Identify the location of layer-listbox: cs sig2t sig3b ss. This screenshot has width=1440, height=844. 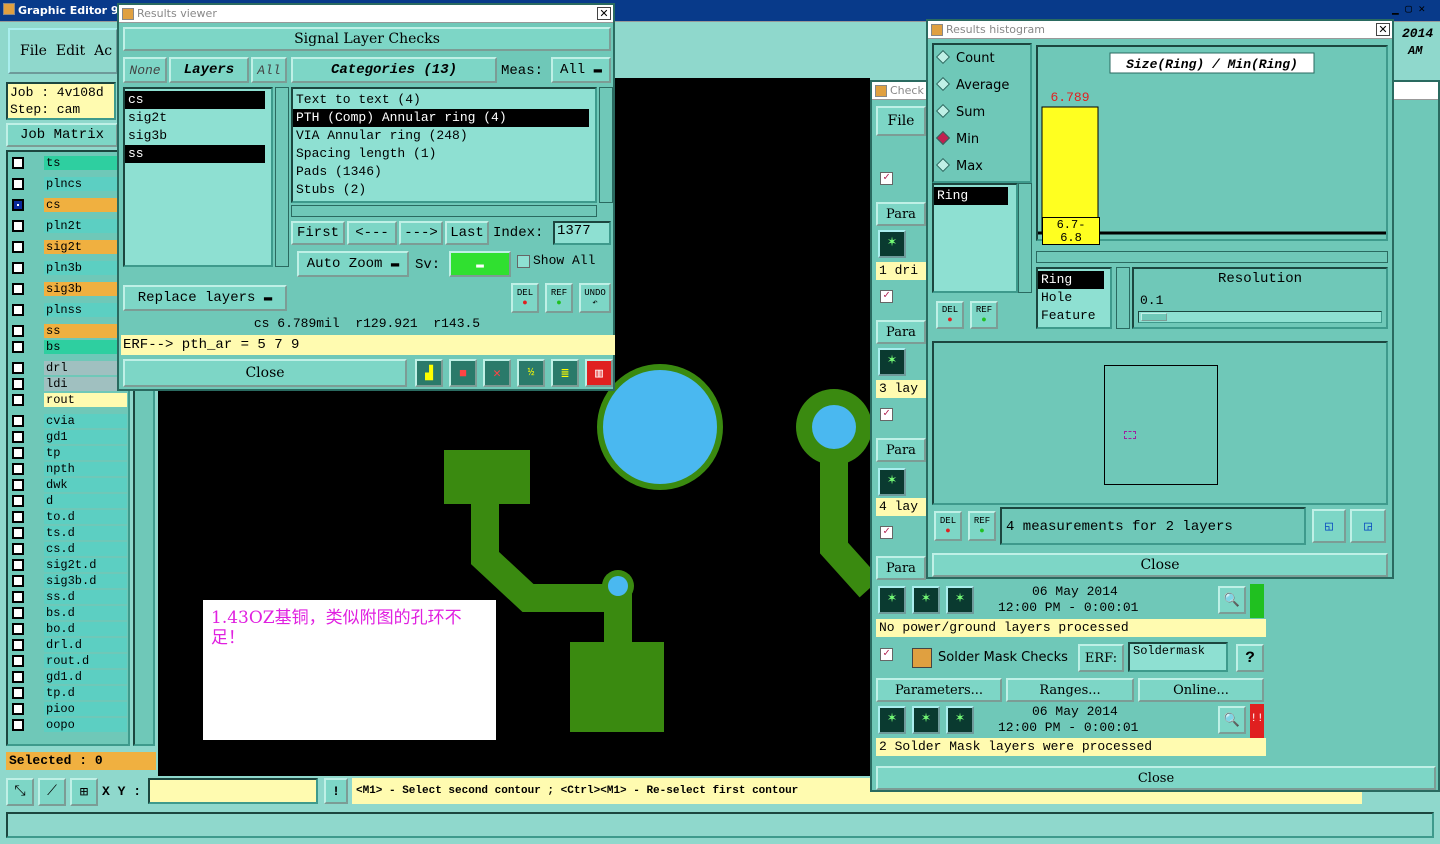
(198, 177).